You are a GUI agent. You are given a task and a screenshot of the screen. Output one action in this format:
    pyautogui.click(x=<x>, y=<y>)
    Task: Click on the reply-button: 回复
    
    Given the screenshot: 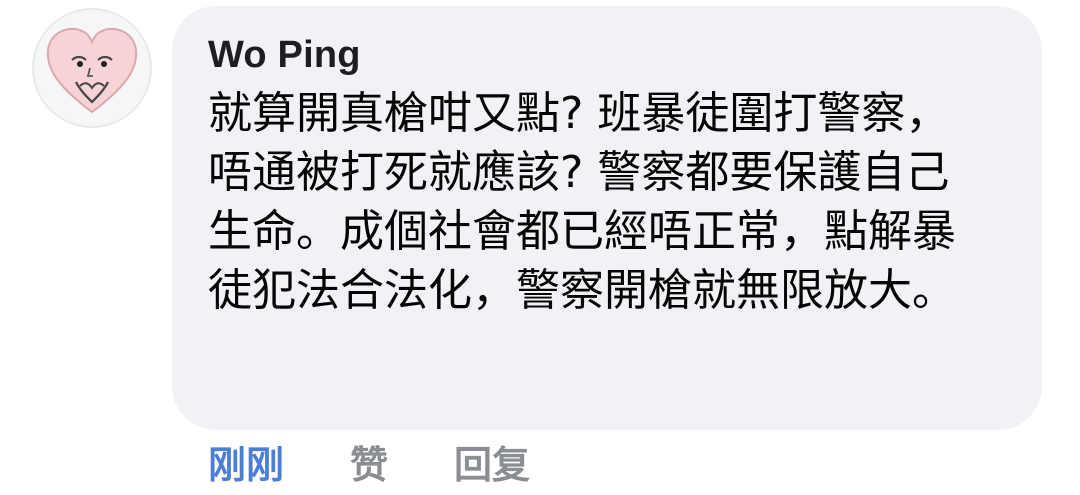 What is the action you would take?
    pyautogui.click(x=492, y=461)
    